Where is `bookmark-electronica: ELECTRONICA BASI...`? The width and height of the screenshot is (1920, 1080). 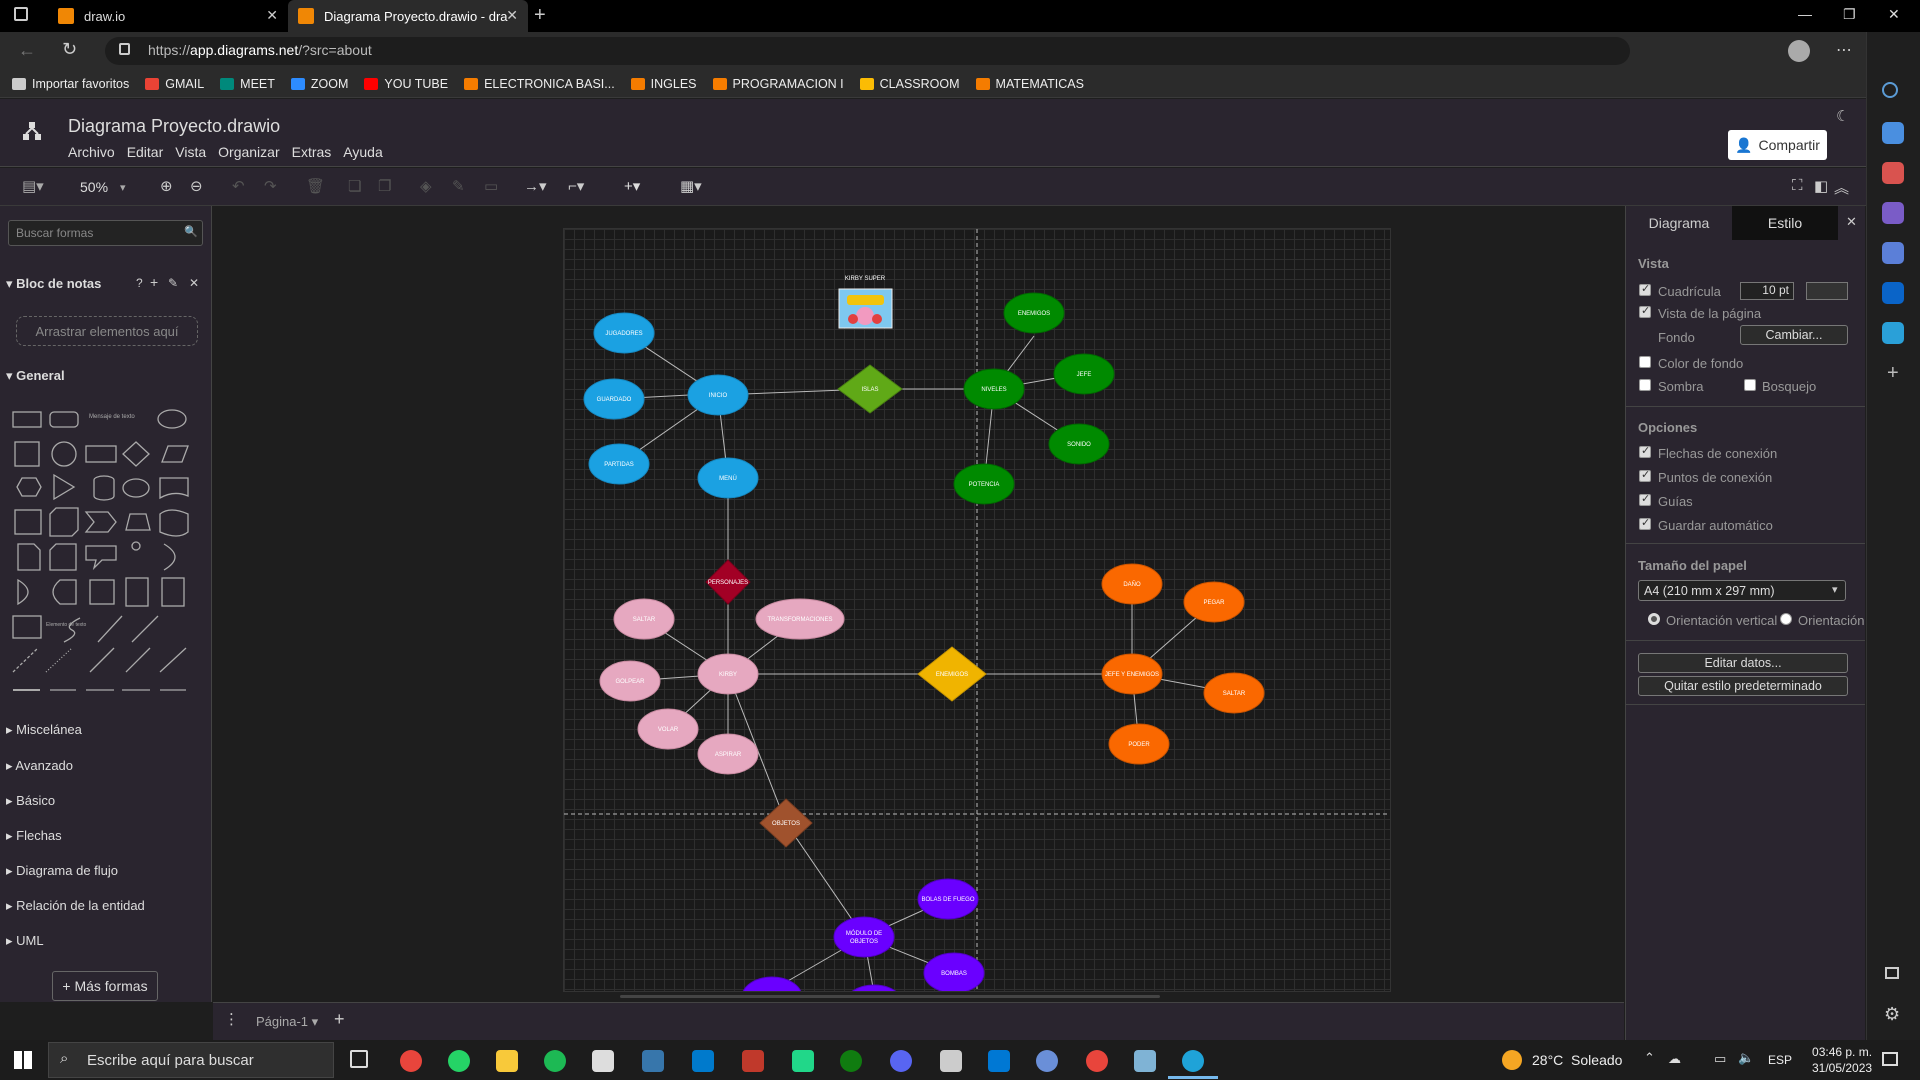 bookmark-electronica: ELECTRONICA BASI... is located at coordinates (539, 84).